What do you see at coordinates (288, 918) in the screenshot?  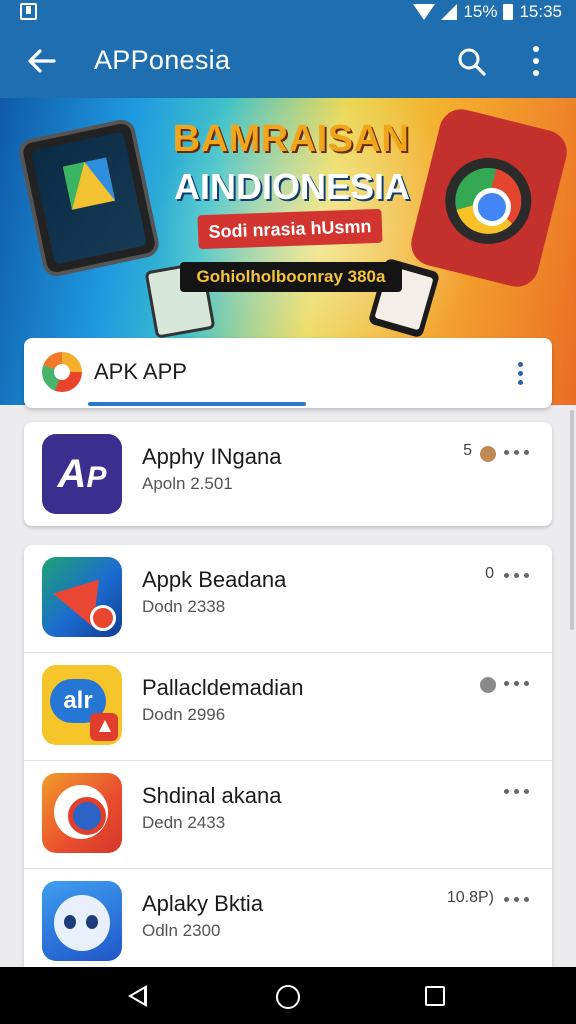 I see `list-item: Aplaky Bktia Odln 2300 10.8P)` at bounding box center [288, 918].